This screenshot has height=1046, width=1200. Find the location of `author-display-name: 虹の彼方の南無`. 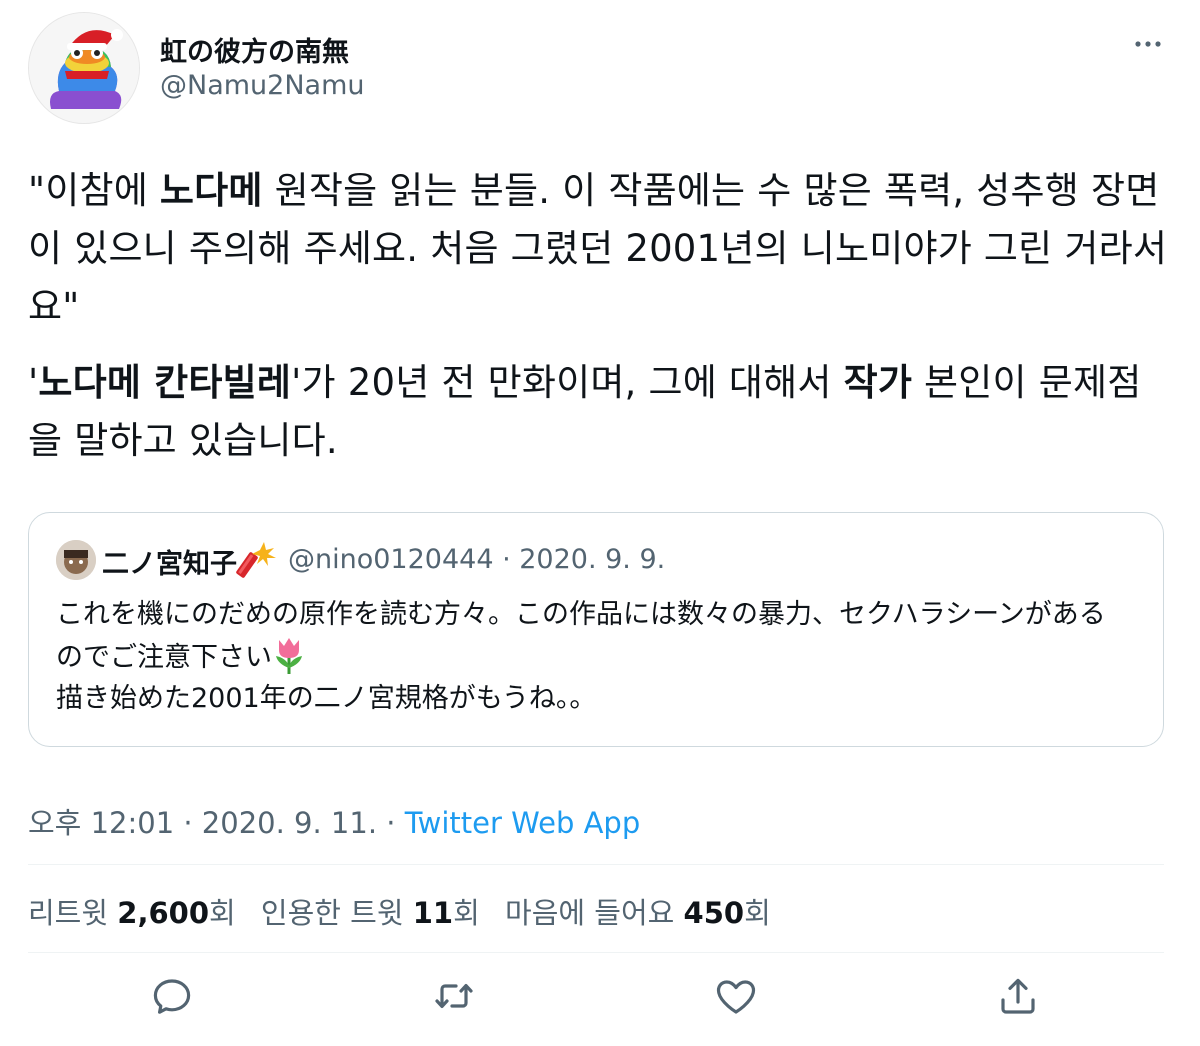

author-display-name: 虹の彼方の南無 is located at coordinates (254, 49).